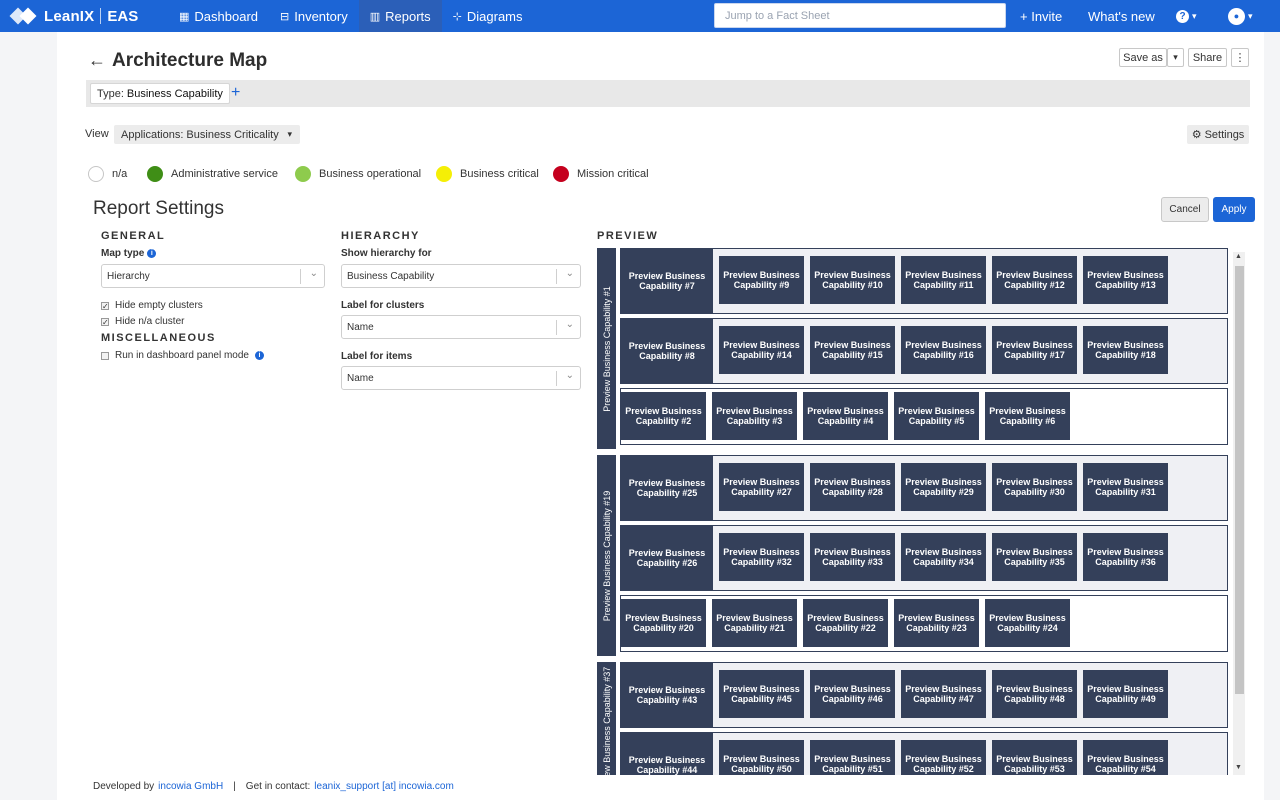 The height and width of the screenshot is (800, 1280). What do you see at coordinates (124, 786) in the screenshot?
I see `footer-developed-by: Developed by` at bounding box center [124, 786].